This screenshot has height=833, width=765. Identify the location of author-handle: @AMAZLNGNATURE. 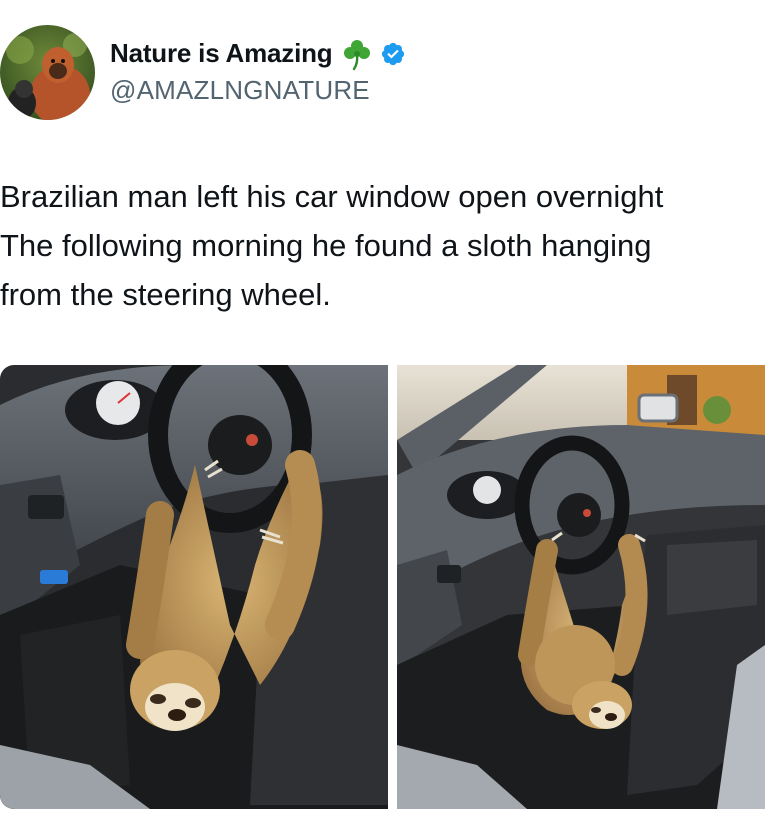
(258, 90).